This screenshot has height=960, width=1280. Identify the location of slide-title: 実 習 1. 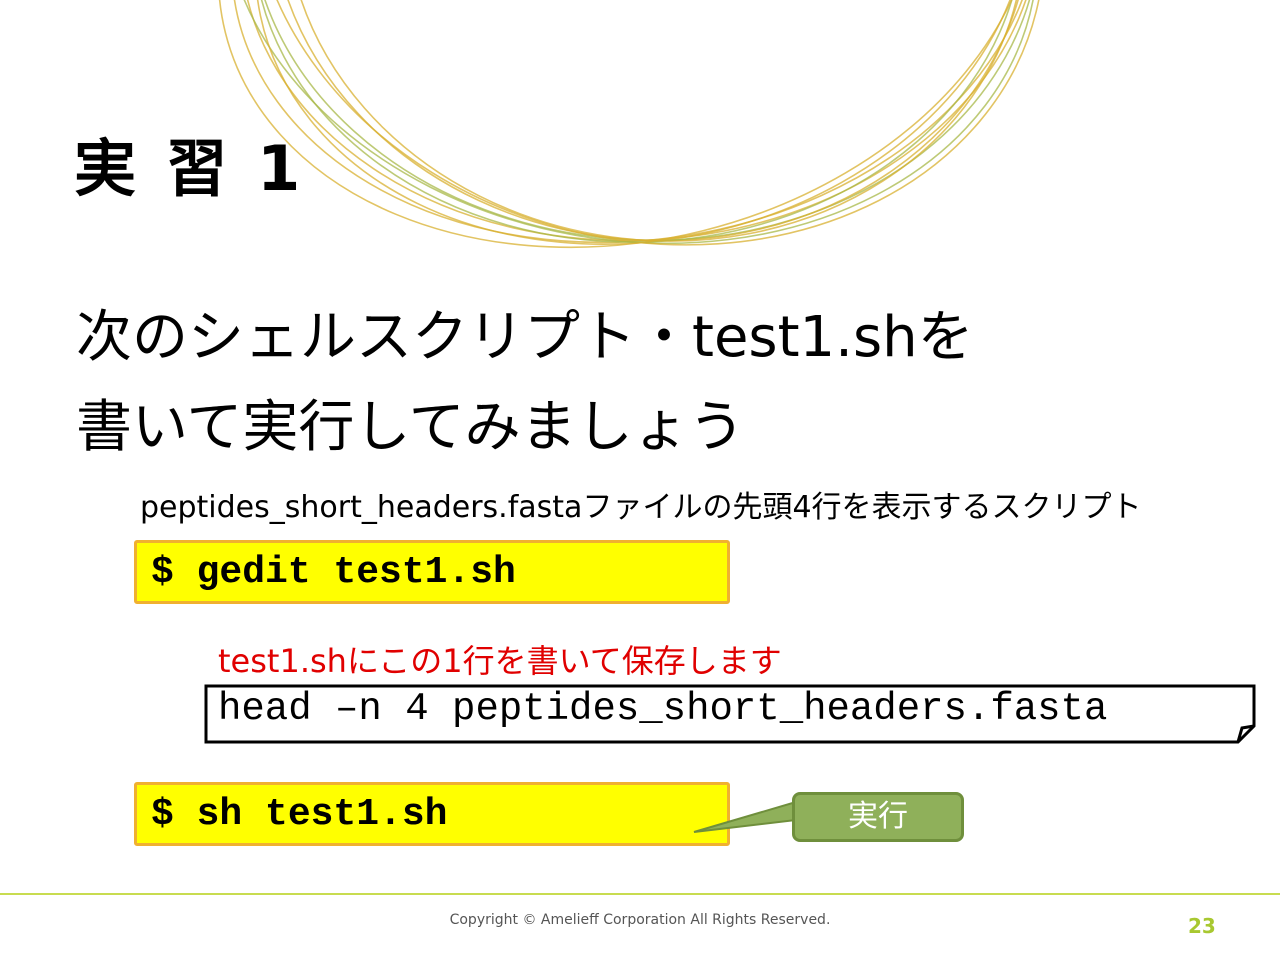
(189, 168).